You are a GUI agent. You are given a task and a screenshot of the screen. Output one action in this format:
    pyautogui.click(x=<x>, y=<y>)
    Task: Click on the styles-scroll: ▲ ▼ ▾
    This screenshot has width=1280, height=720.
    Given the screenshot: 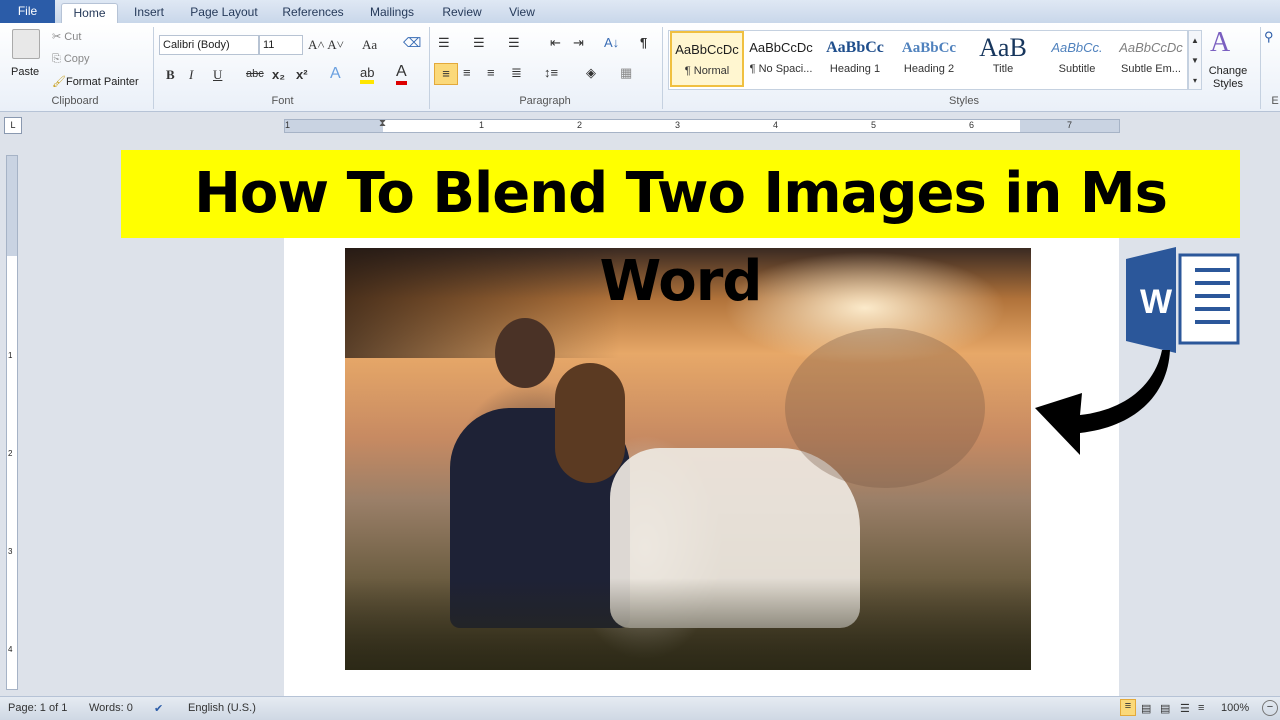 What is the action you would take?
    pyautogui.click(x=1195, y=60)
    